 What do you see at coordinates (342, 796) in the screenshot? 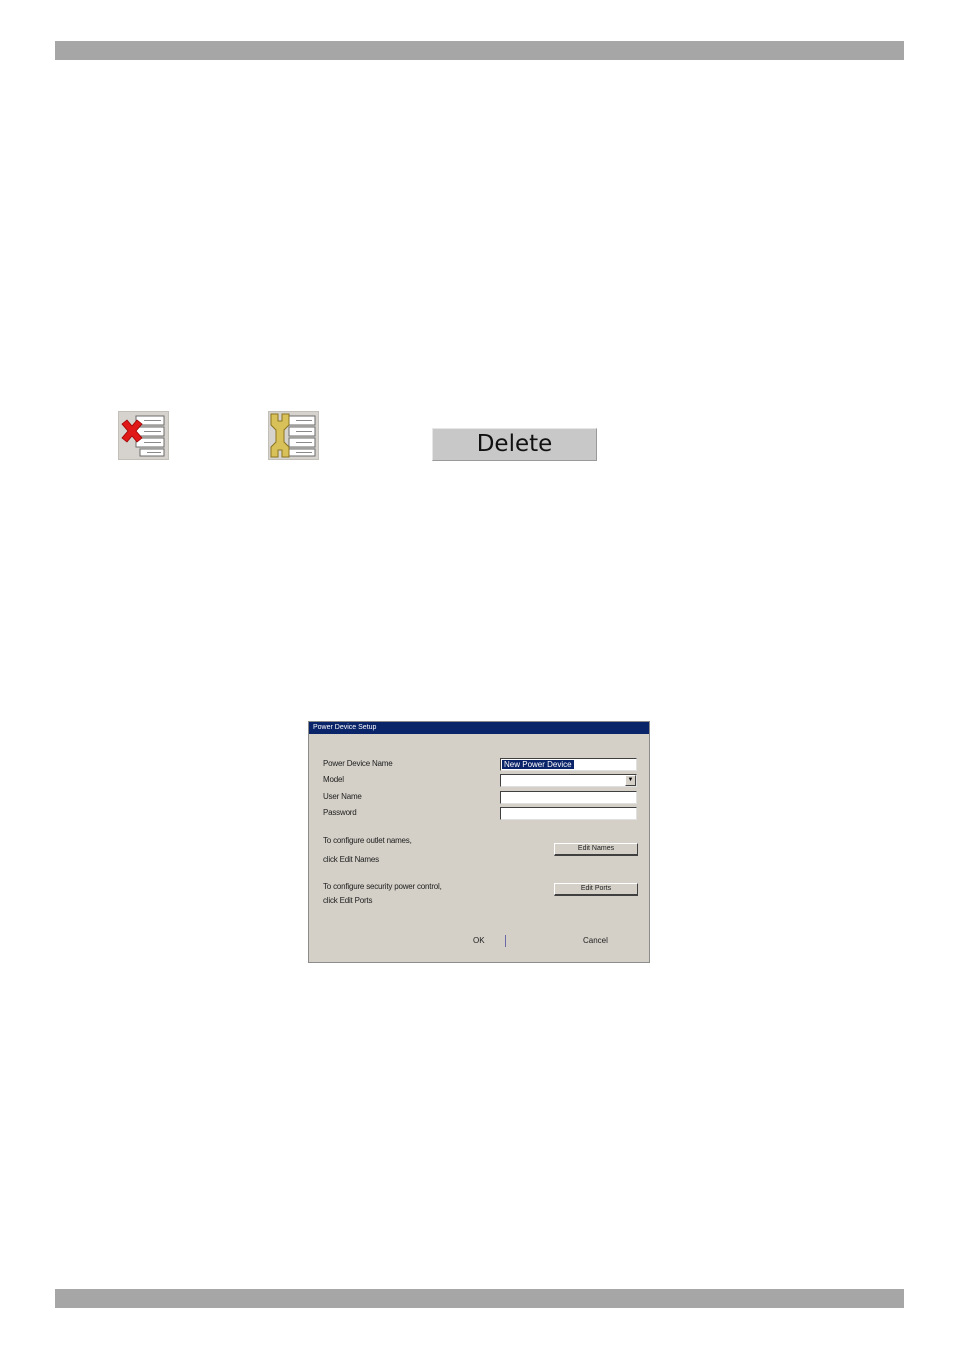
I see `user-name-label: User Name` at bounding box center [342, 796].